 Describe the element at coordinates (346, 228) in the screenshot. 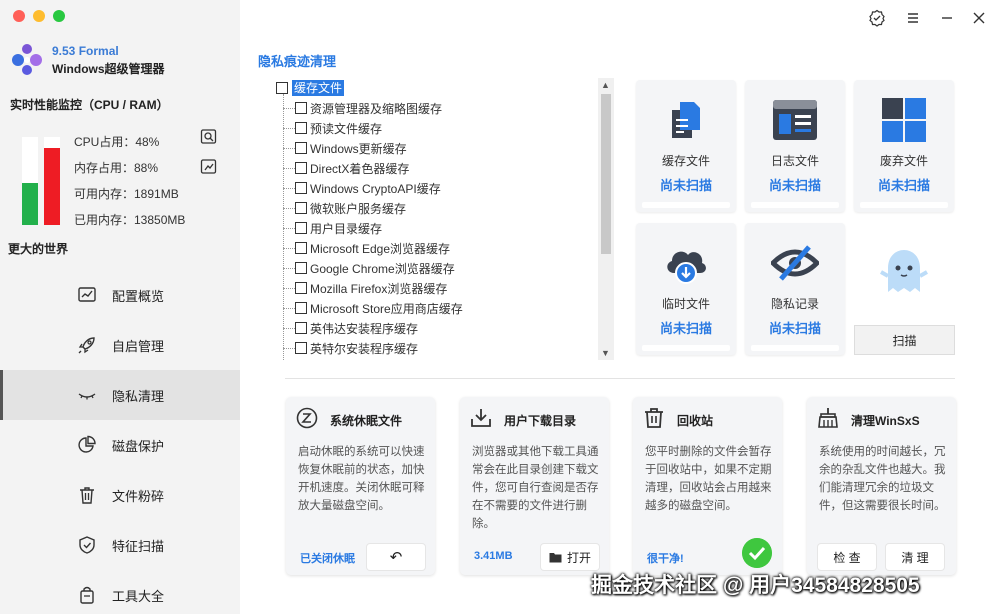

I see `tree-item-label: 用户目录缓存` at that location.